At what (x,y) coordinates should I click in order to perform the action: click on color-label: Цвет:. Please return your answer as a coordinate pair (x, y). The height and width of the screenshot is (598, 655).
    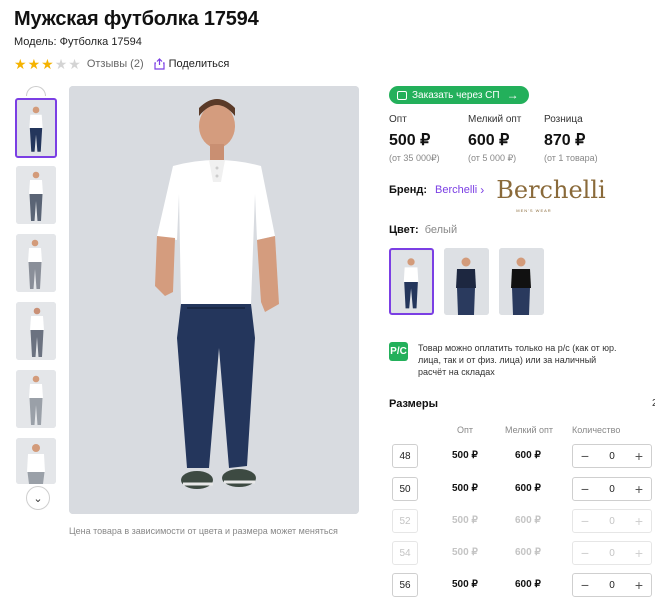
    Looking at the image, I should click on (404, 230).